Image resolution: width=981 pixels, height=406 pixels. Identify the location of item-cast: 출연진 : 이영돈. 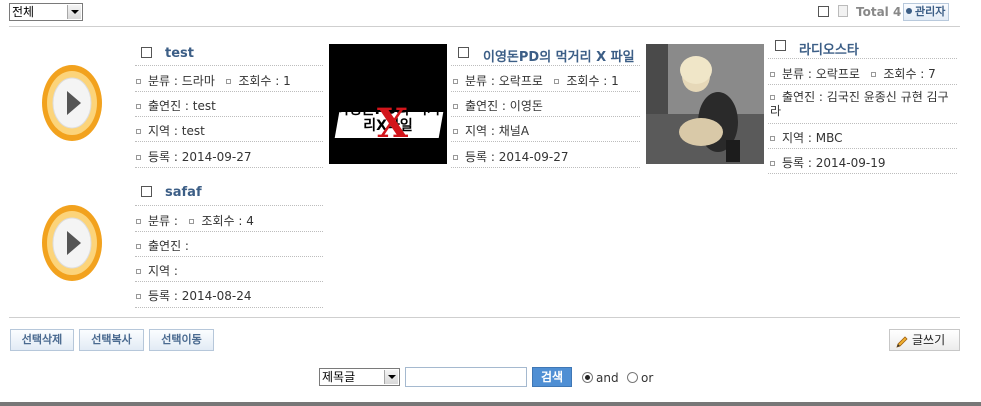
(498, 105).